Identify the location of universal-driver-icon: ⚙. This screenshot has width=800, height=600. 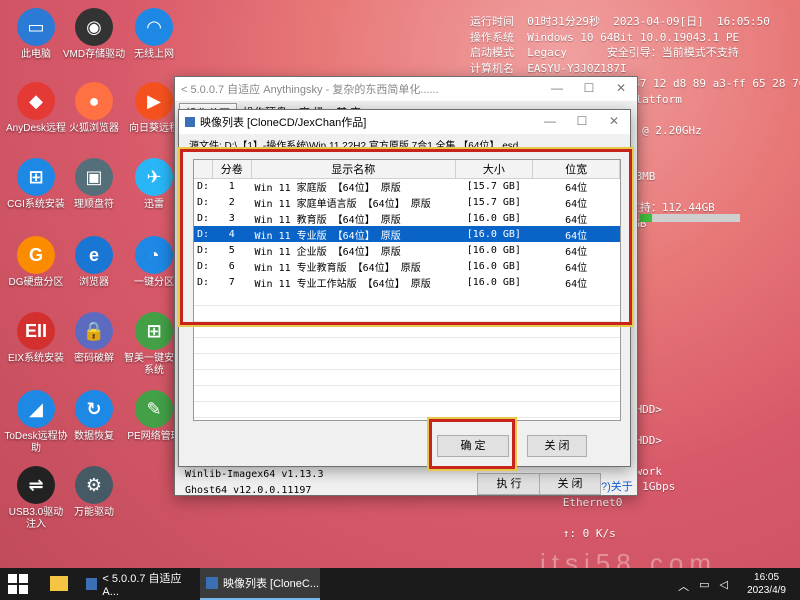
(94, 485).